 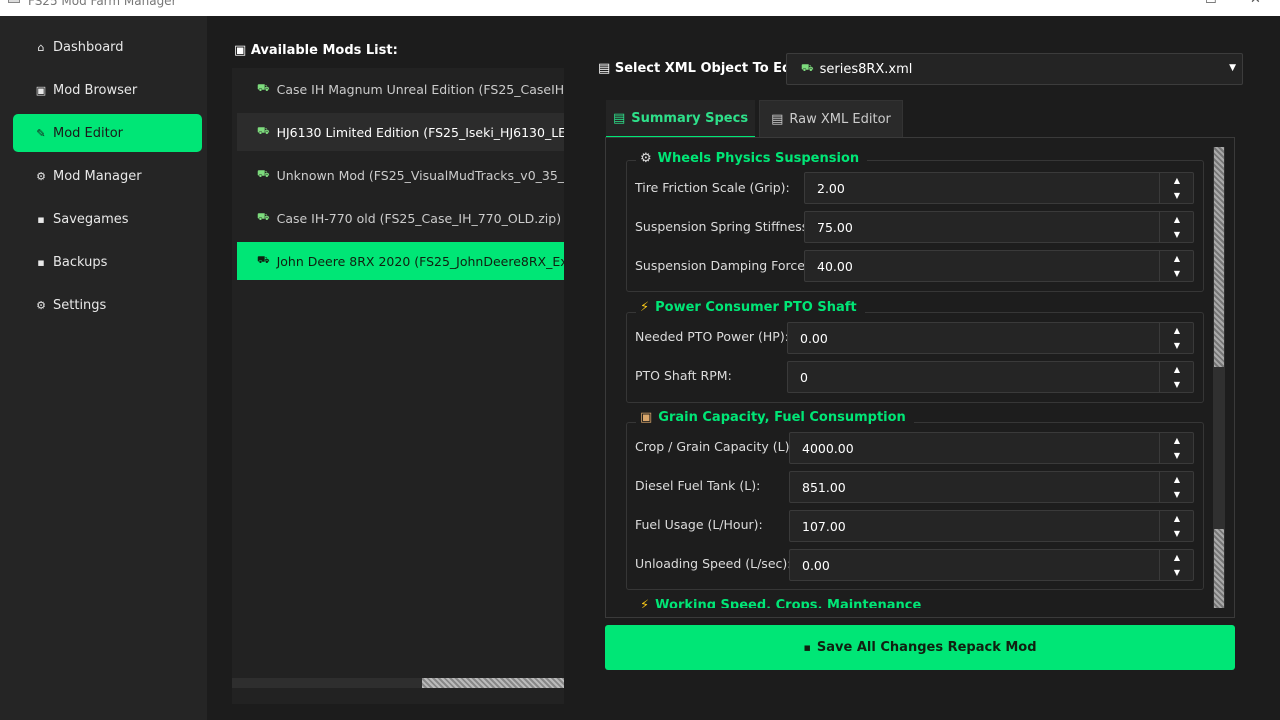 What do you see at coordinates (683, 375) in the screenshot?
I see `field-label: PTO Shaft RPM:` at bounding box center [683, 375].